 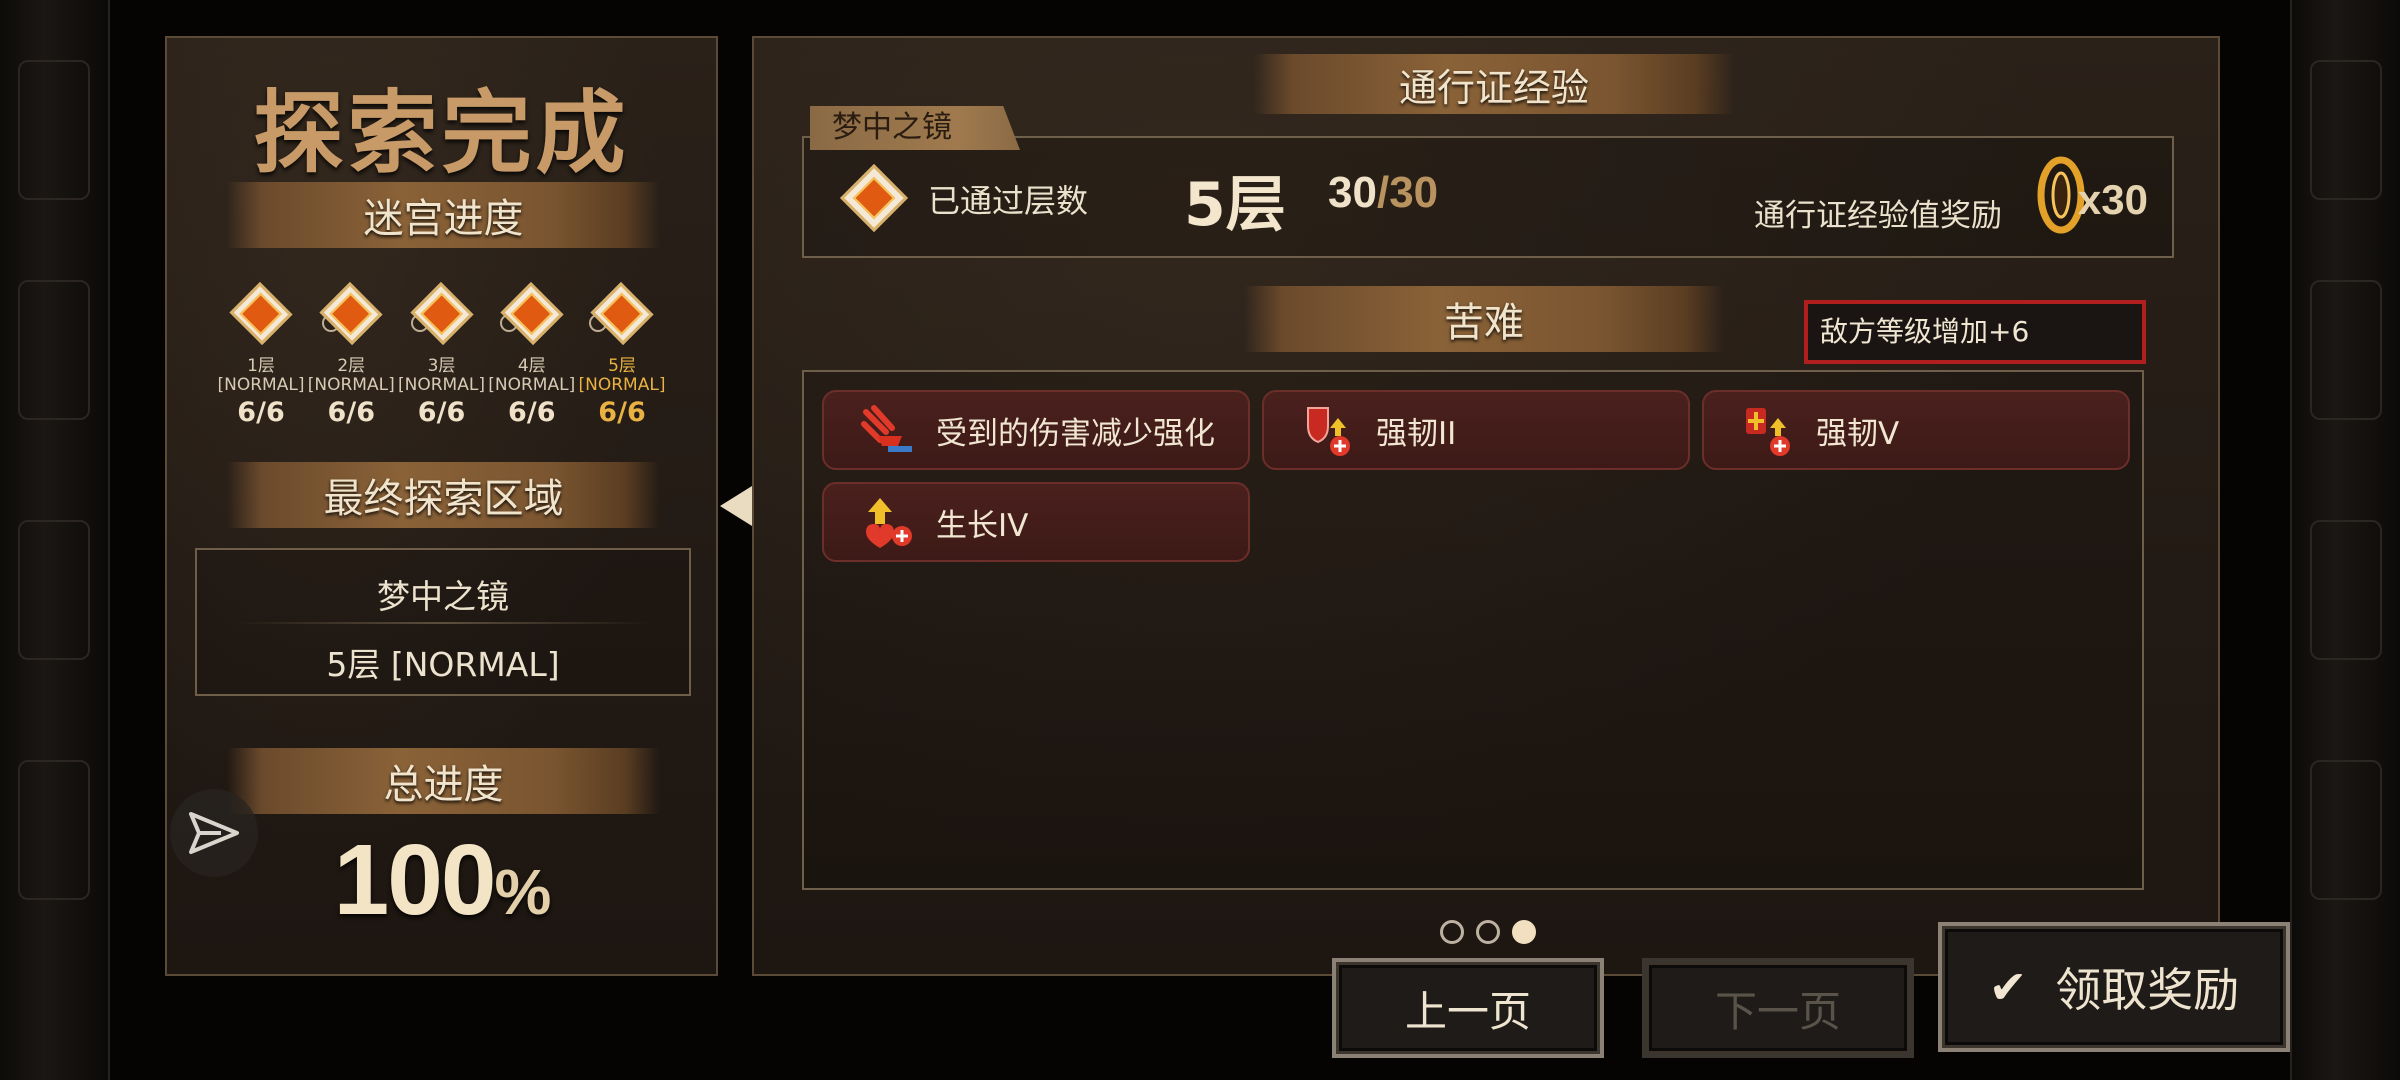 What do you see at coordinates (1416, 433) in the screenshot?
I see `buff-label: 强韧II` at bounding box center [1416, 433].